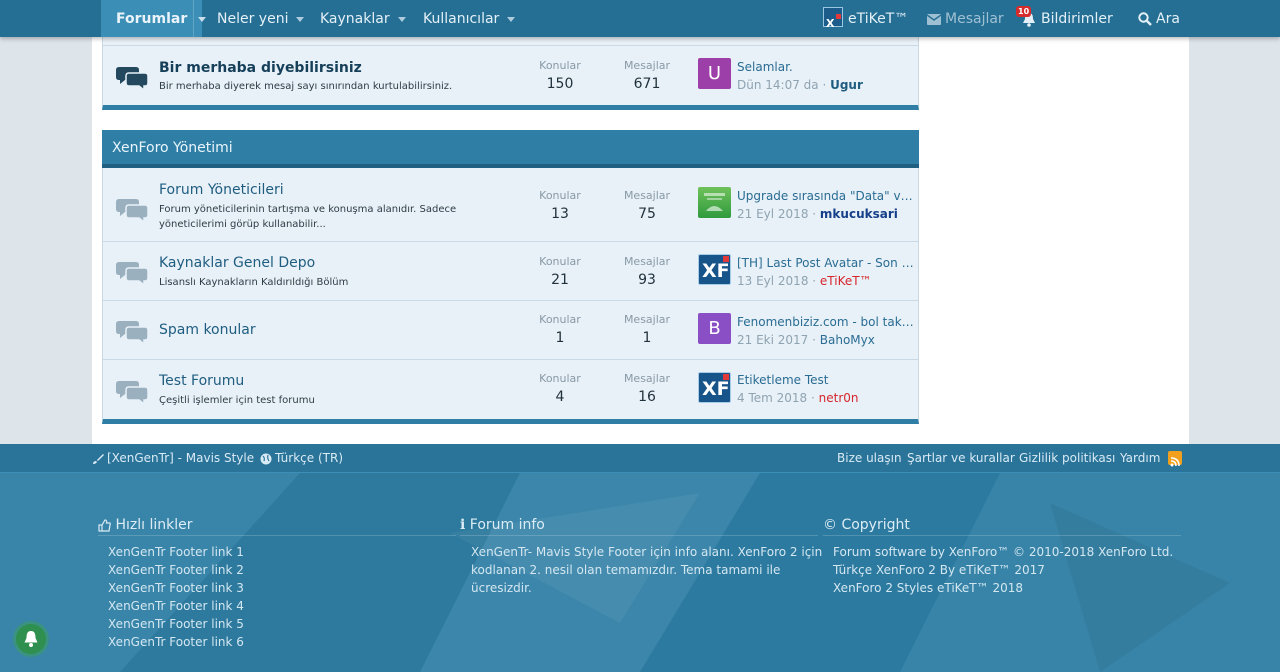 This screenshot has width=1280, height=672. What do you see at coordinates (98, 458) in the screenshot?
I see `paintbrush-icon` at bounding box center [98, 458].